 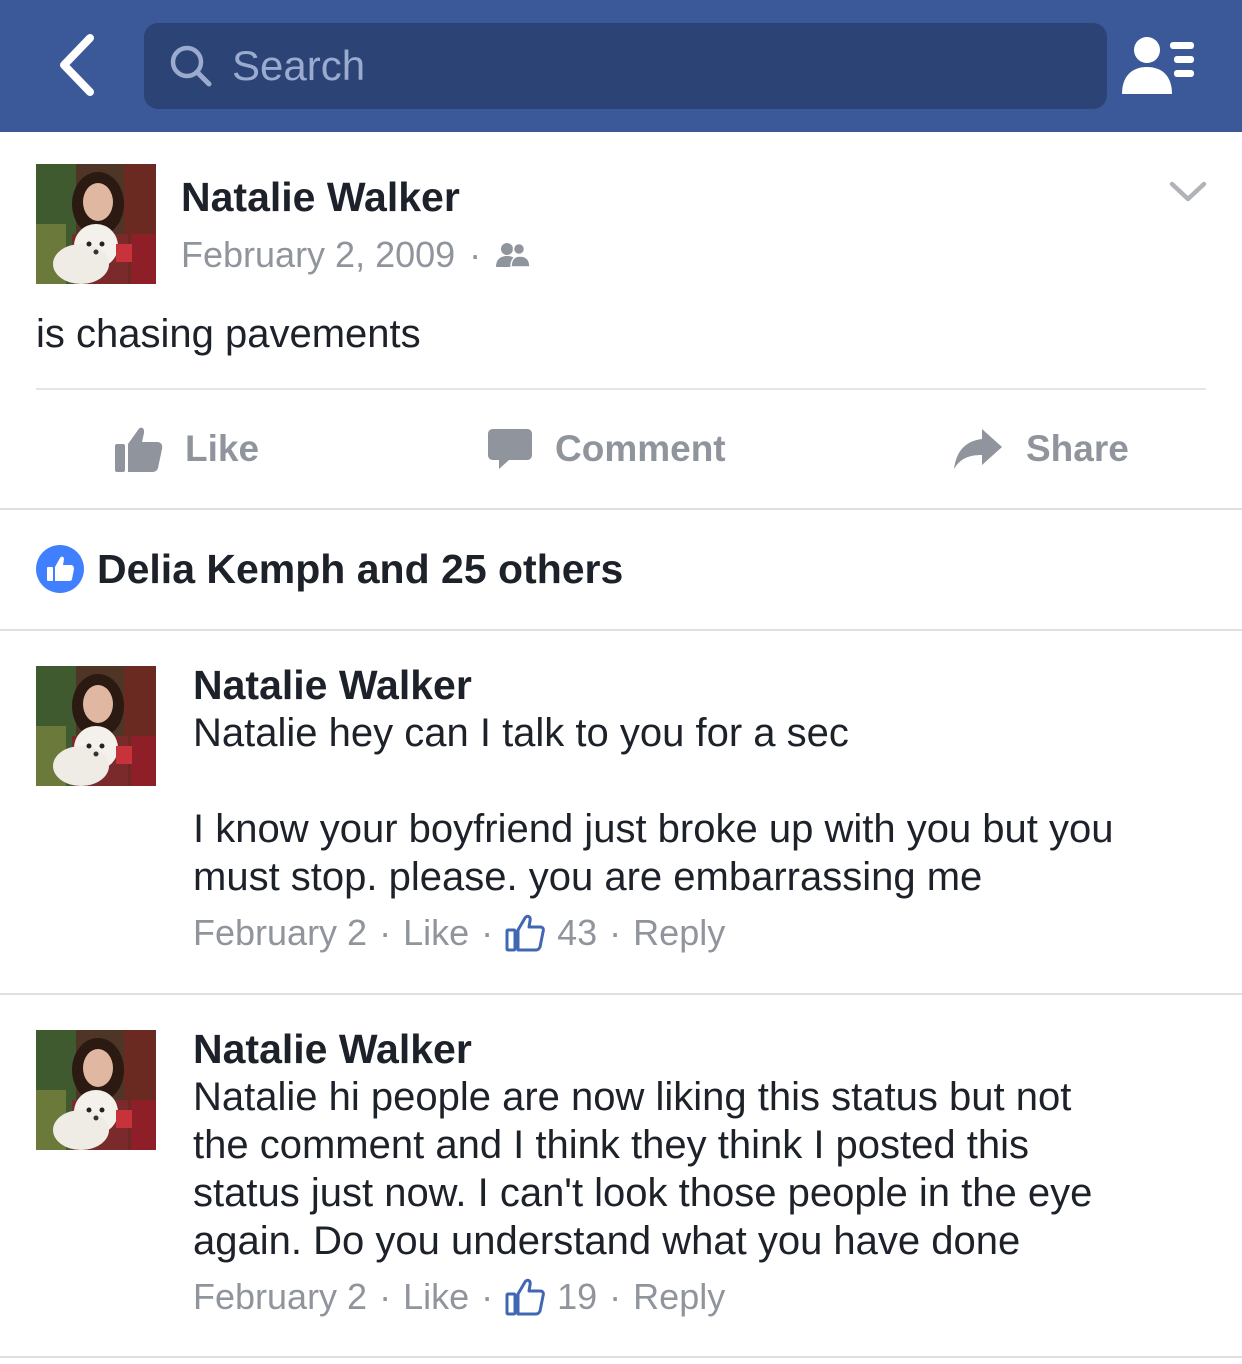 What do you see at coordinates (652, 66) in the screenshot?
I see `search-input` at bounding box center [652, 66].